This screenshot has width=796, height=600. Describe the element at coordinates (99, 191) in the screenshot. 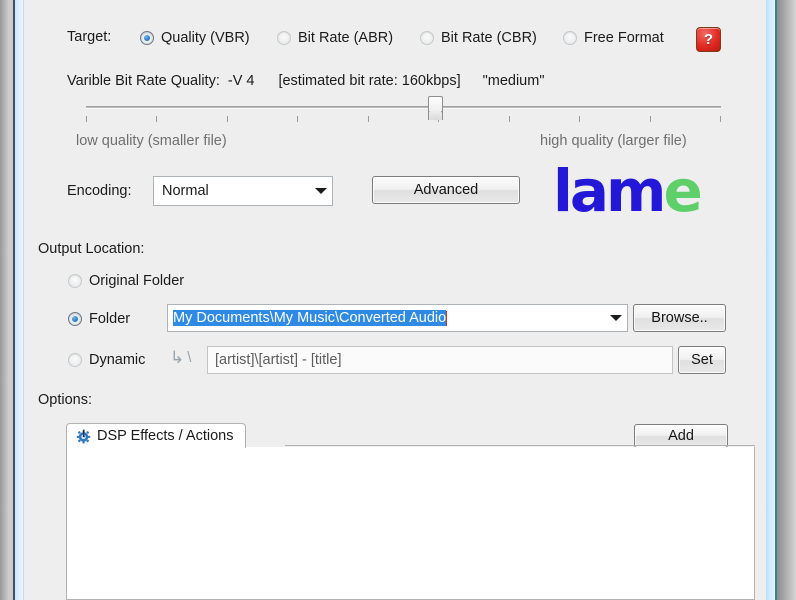

I see `encoding-label: Encoding:` at that location.